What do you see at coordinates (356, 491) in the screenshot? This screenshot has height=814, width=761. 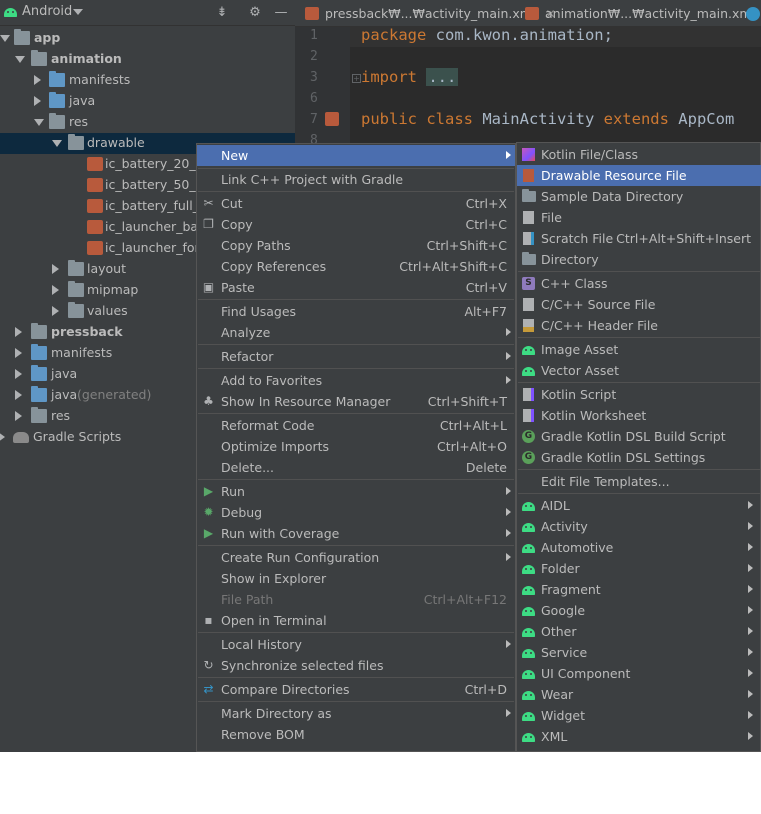 I see `menu-item-run: ▶ Run` at bounding box center [356, 491].